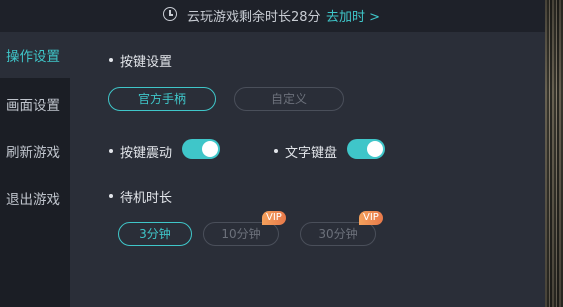 The image size is (563, 307). I want to click on game-background, so click(554, 153).